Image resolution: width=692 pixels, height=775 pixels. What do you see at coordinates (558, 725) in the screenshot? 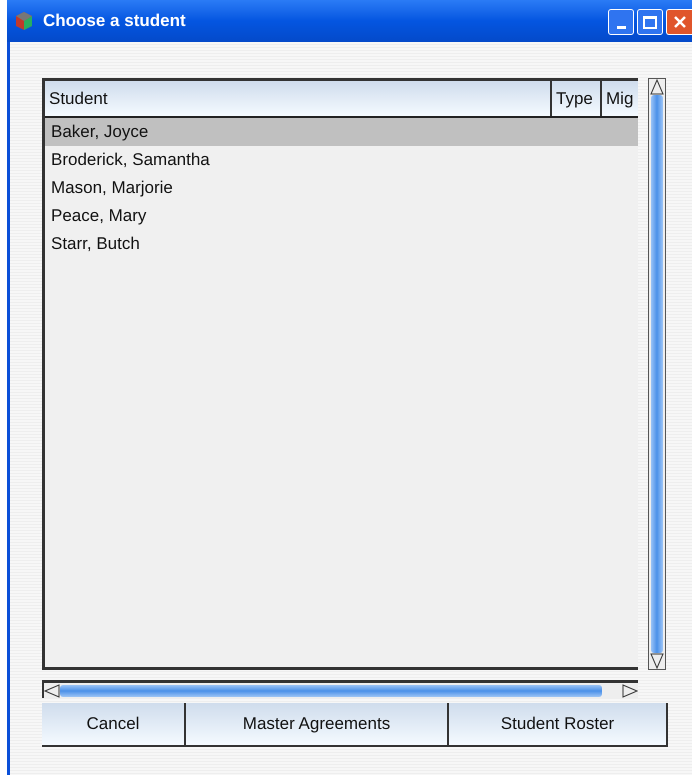
I see `dialog-button: Student Roster` at bounding box center [558, 725].